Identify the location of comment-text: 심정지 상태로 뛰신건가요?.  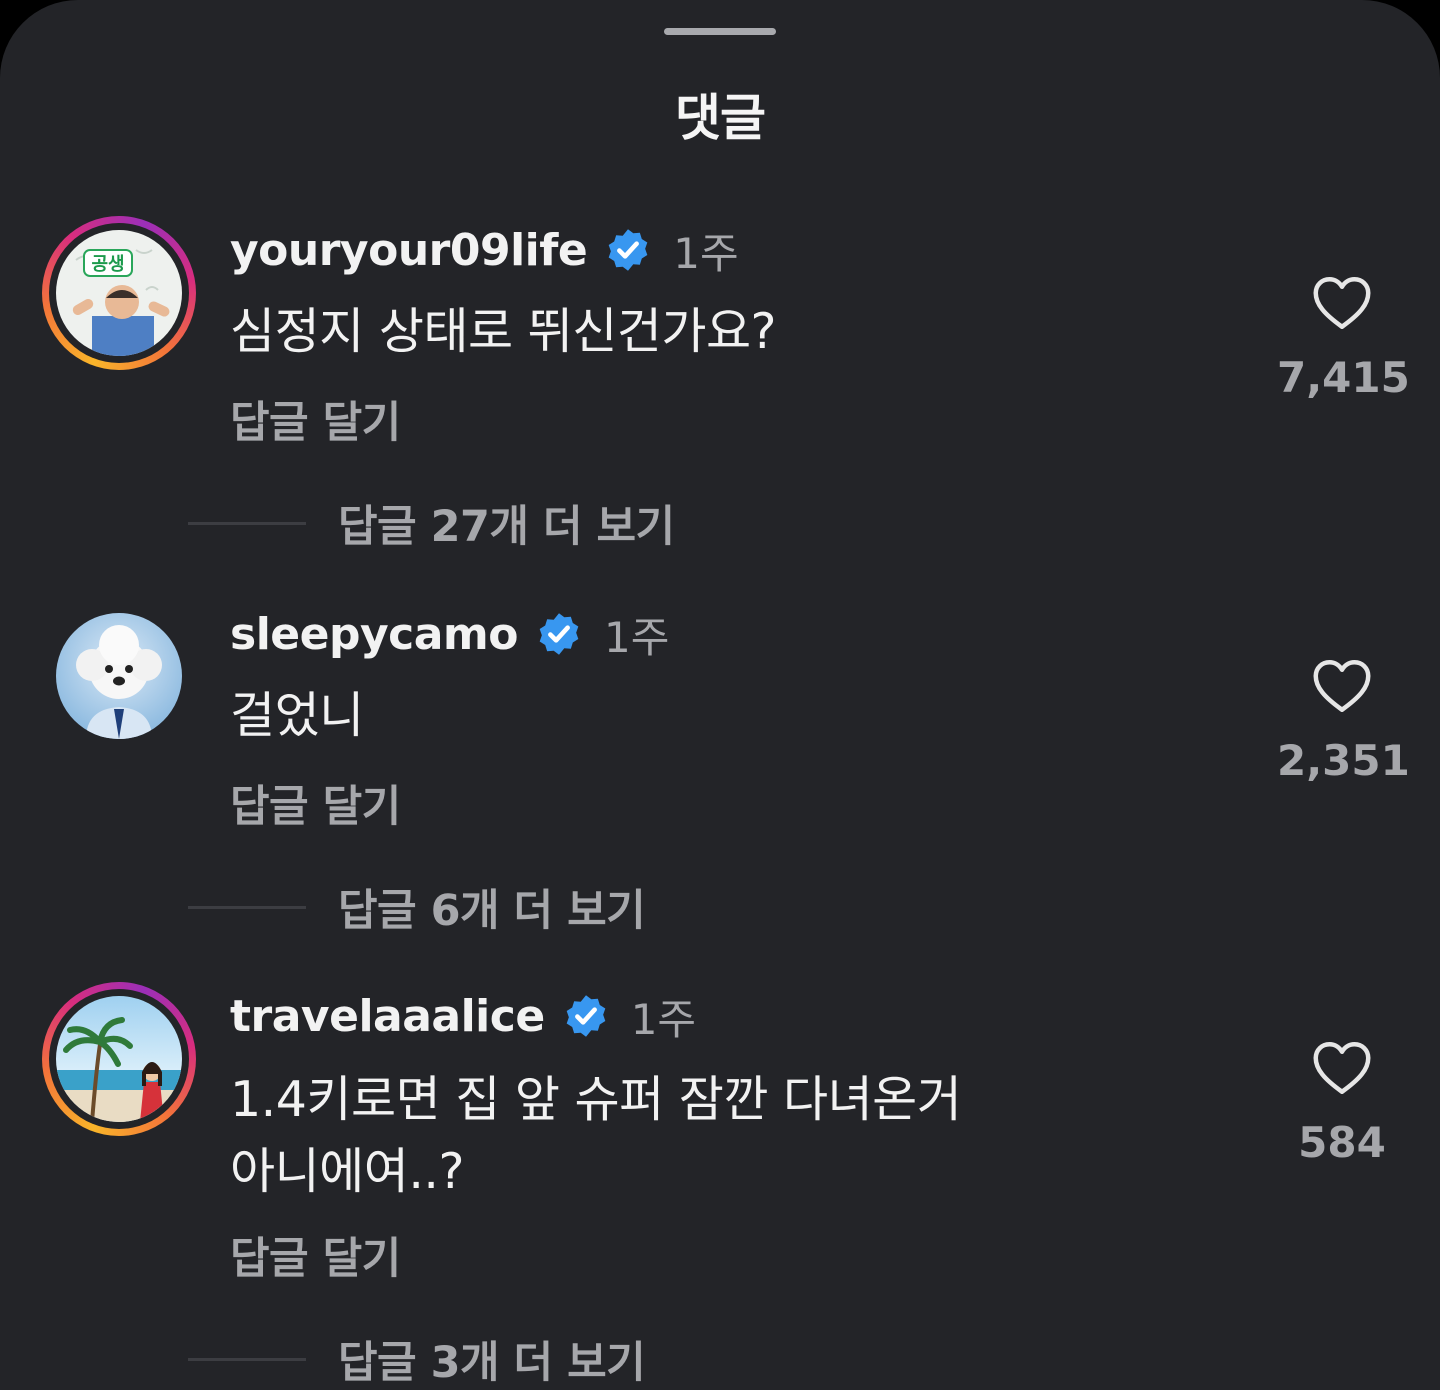
(503, 331).